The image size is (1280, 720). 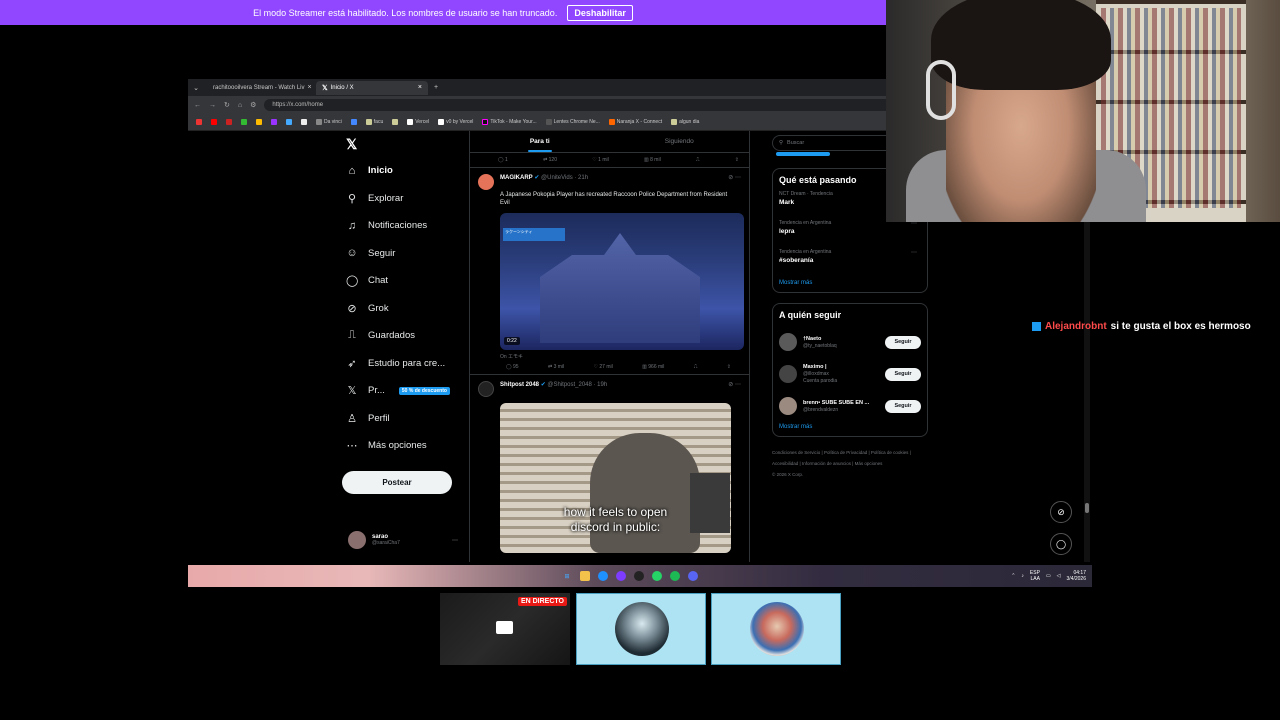 I want to click on file-explorer-icon, so click(x=585, y=576).